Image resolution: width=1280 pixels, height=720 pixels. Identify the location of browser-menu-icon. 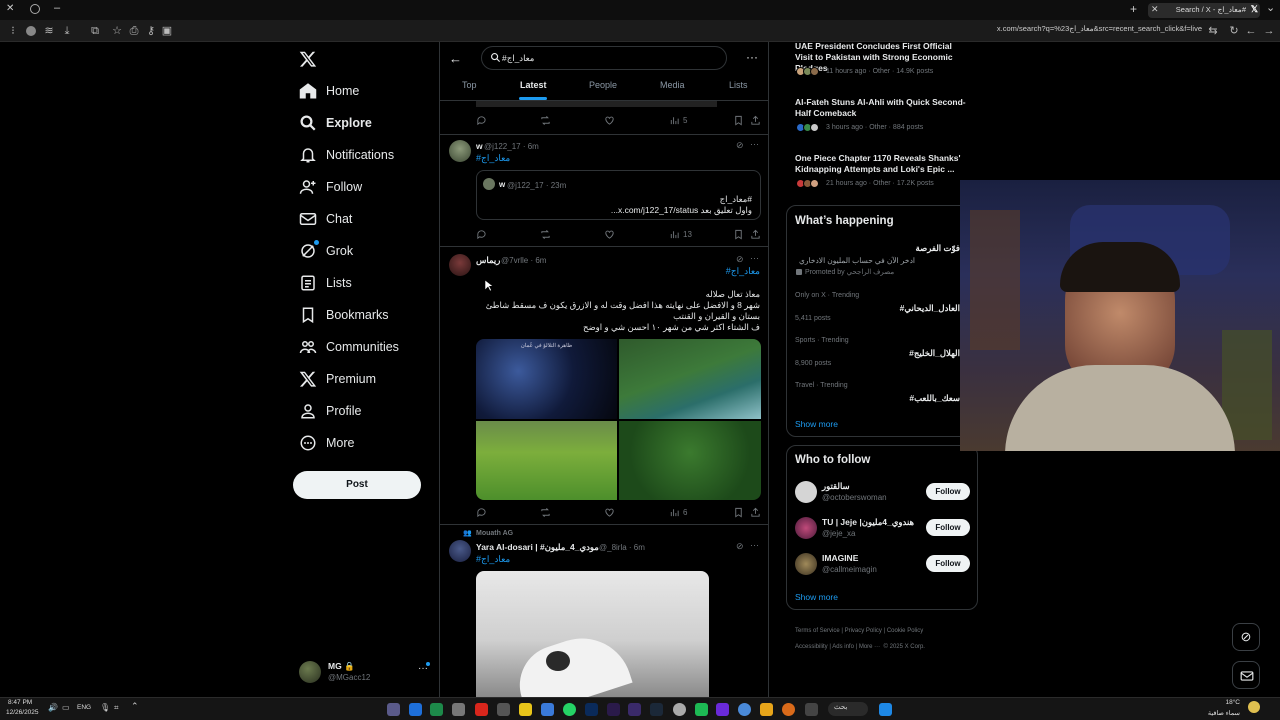
(35, 9).